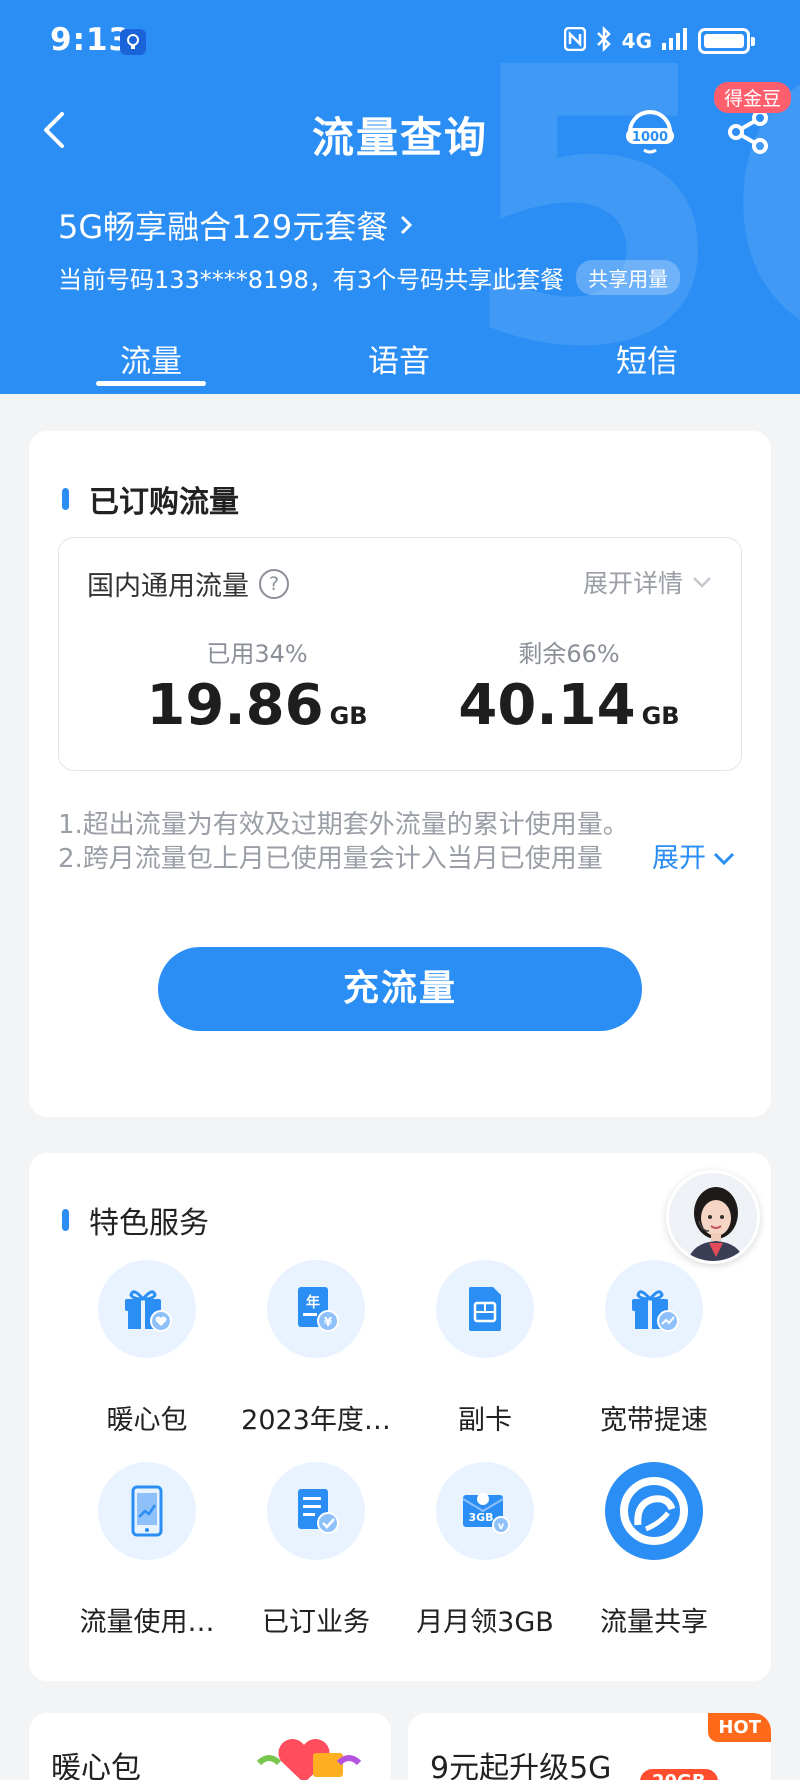 The image size is (800, 1780). What do you see at coordinates (330, 859) in the screenshot?
I see `note-line-2: 2.跨月流量包上月已使用量会计入当月已使用量` at bounding box center [330, 859].